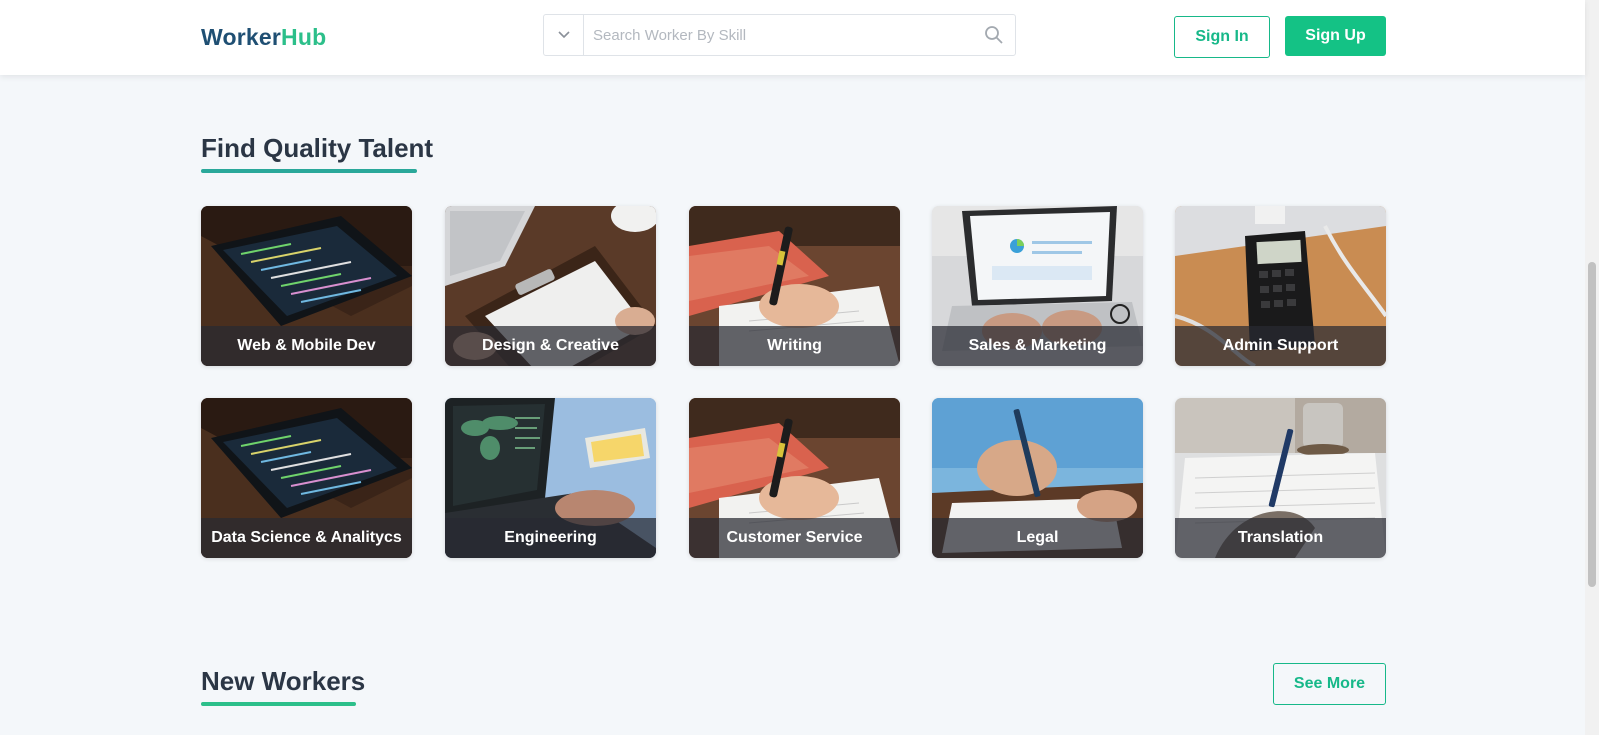  I want to click on category-label: Legal, so click(1037, 538).